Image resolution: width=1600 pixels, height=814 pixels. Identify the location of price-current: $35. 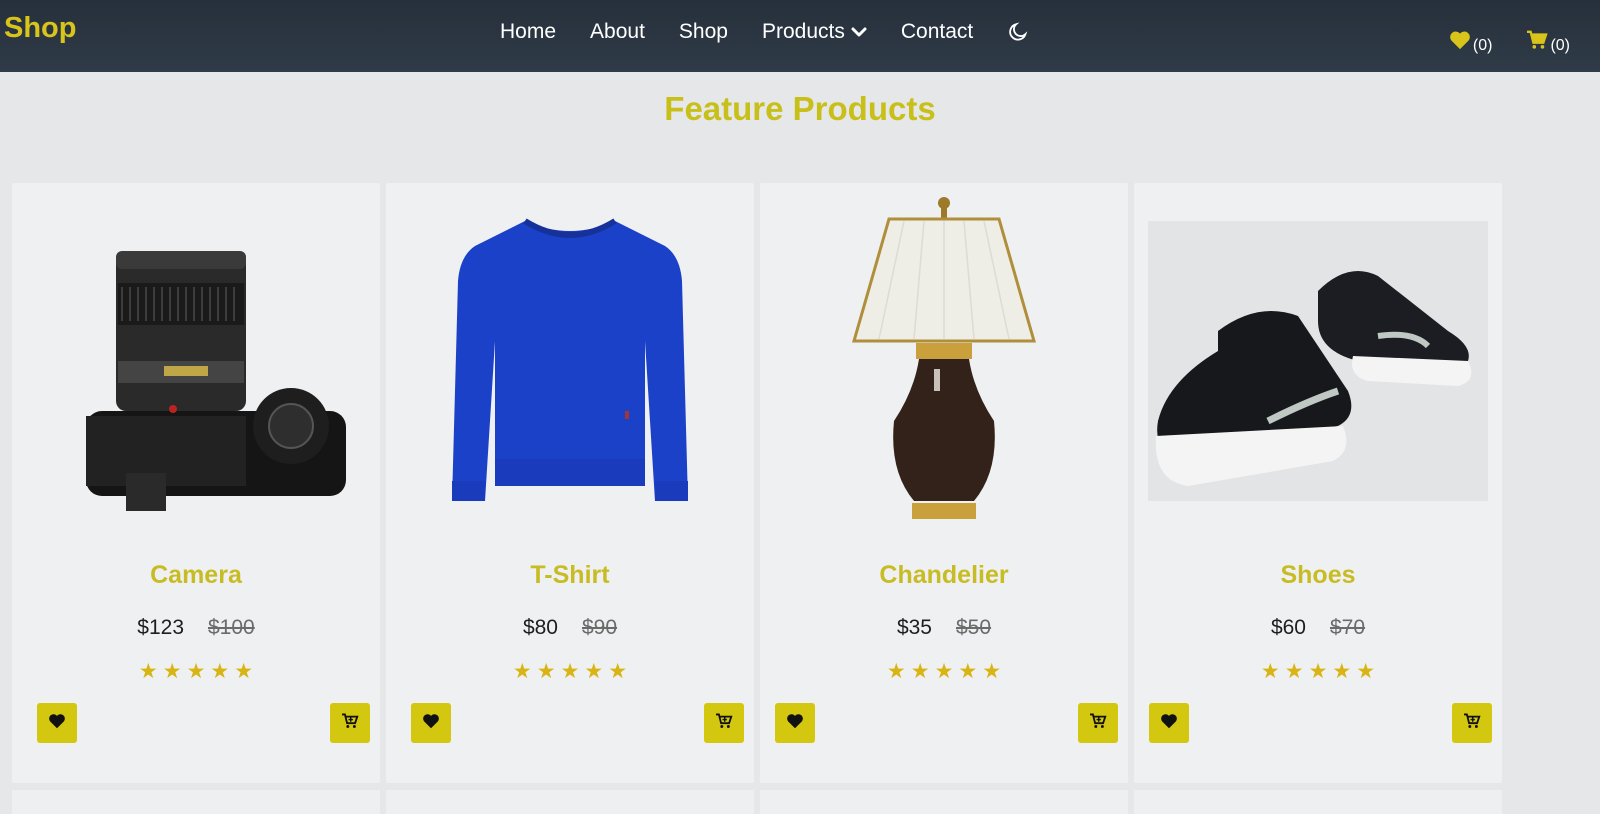
(914, 627).